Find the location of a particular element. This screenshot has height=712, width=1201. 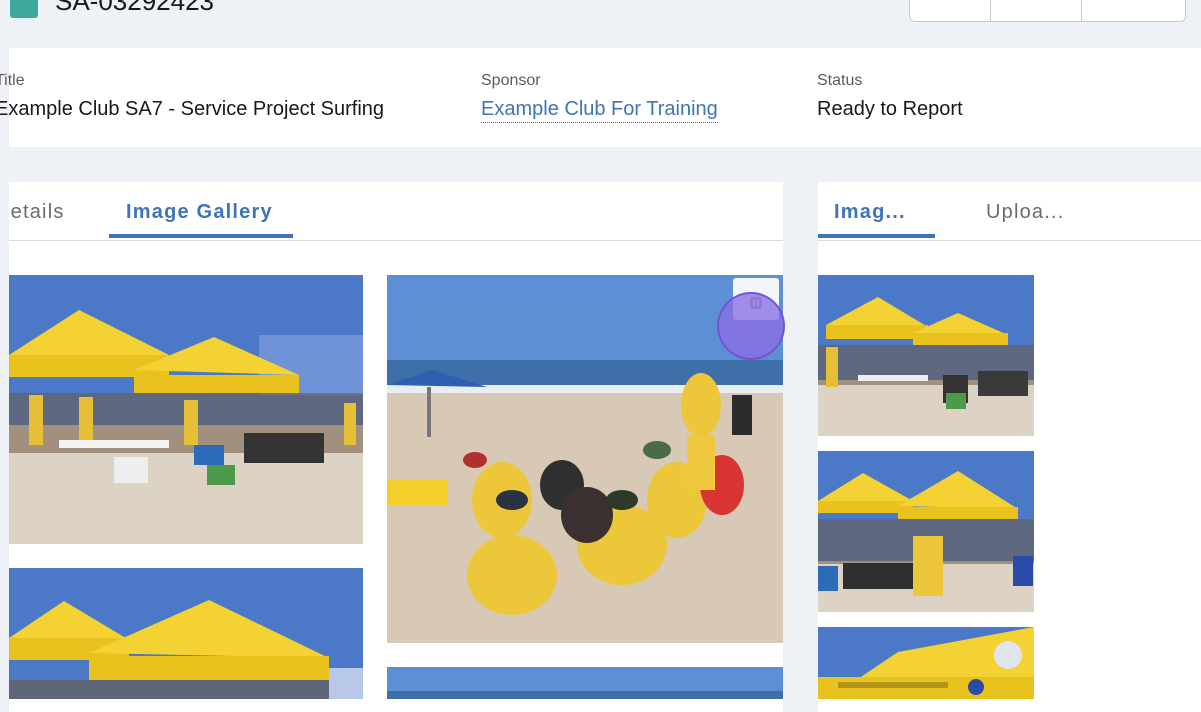

header-action-buttons is located at coordinates (1047, 11).